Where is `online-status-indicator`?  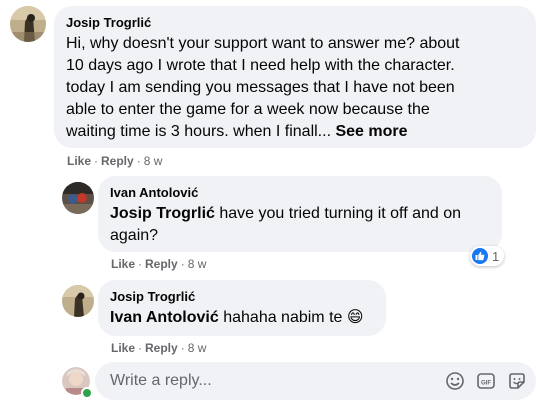 online-status-indicator is located at coordinates (87, 393).